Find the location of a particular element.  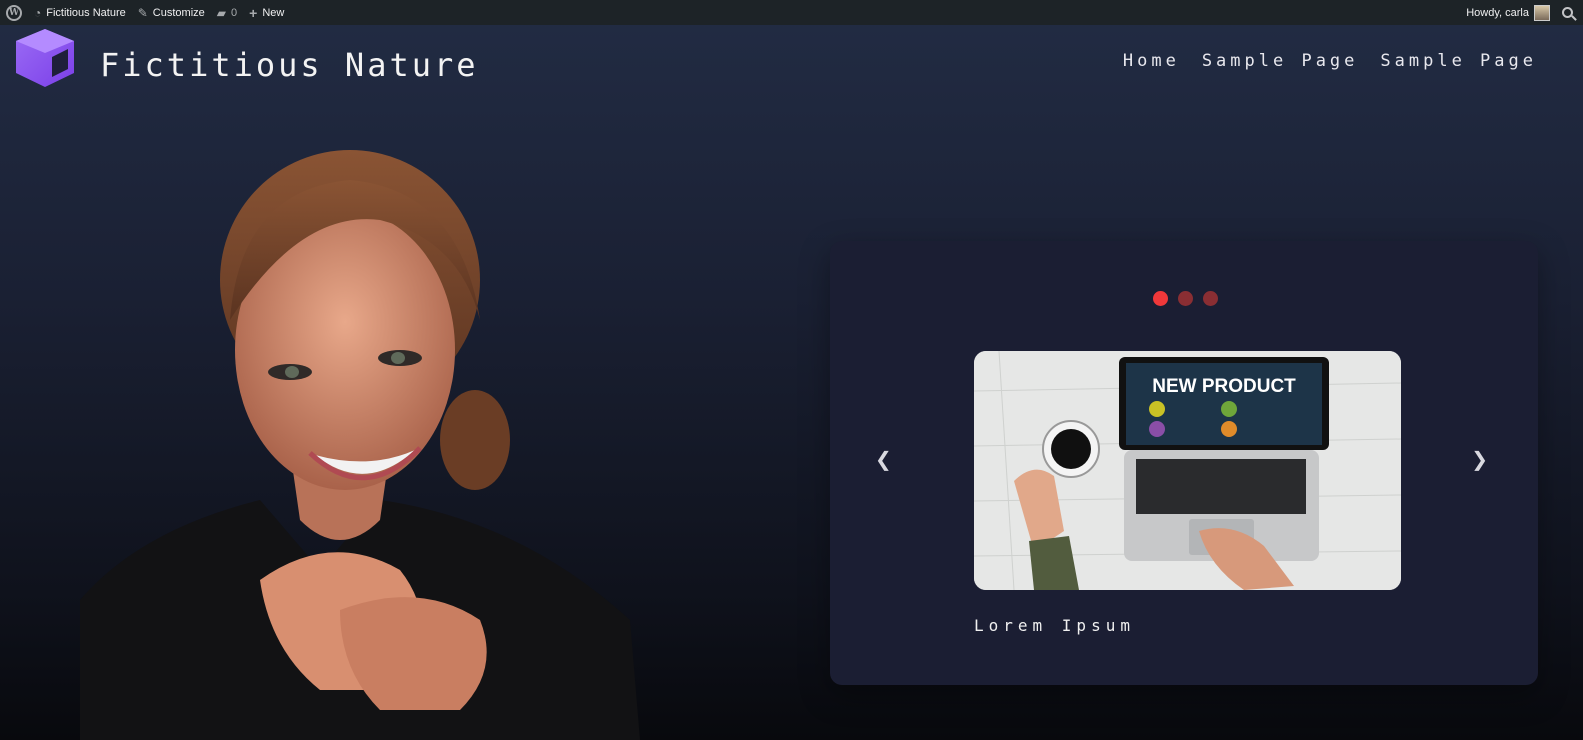

comments-link: ▰ 0 is located at coordinates (227, 12).